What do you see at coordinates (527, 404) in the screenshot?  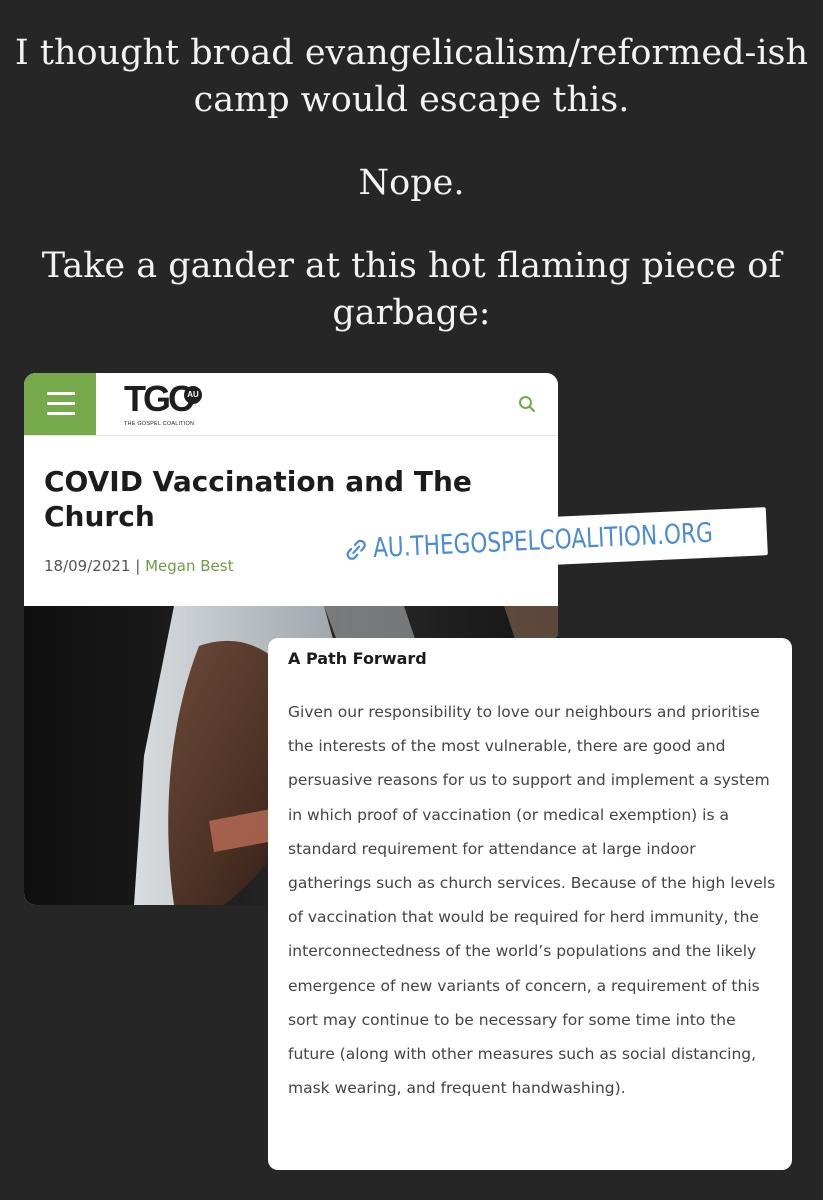 I see `search-icon` at bounding box center [527, 404].